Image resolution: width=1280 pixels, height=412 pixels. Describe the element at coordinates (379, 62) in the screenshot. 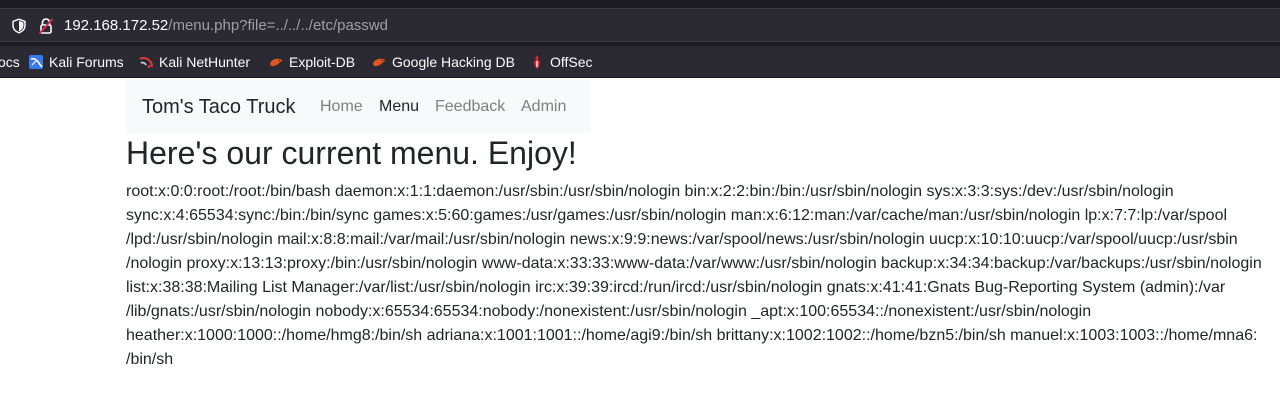

I see `google-hacking-db-icon` at that location.